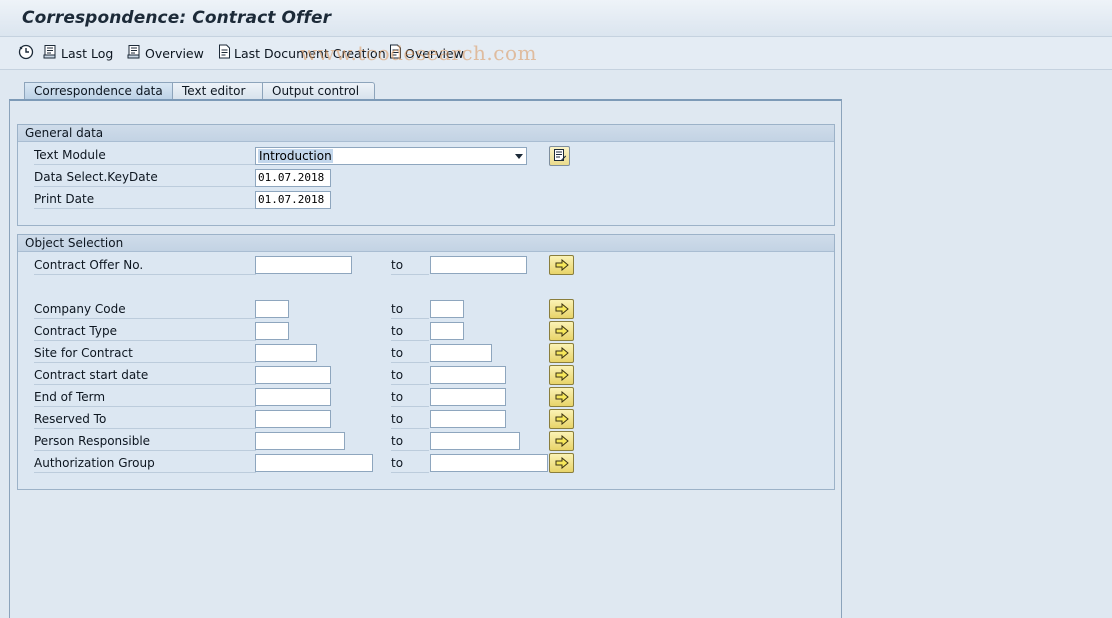  Describe the element at coordinates (468, 397) in the screenshot. I see `end-of-term-to` at that location.